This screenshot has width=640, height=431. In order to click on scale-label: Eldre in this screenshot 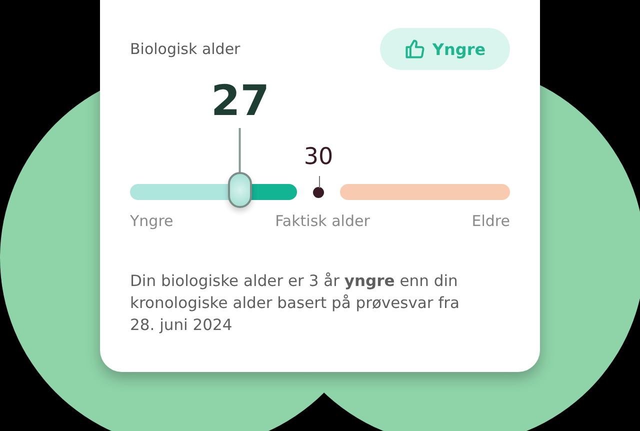, I will do `click(491, 221)`.